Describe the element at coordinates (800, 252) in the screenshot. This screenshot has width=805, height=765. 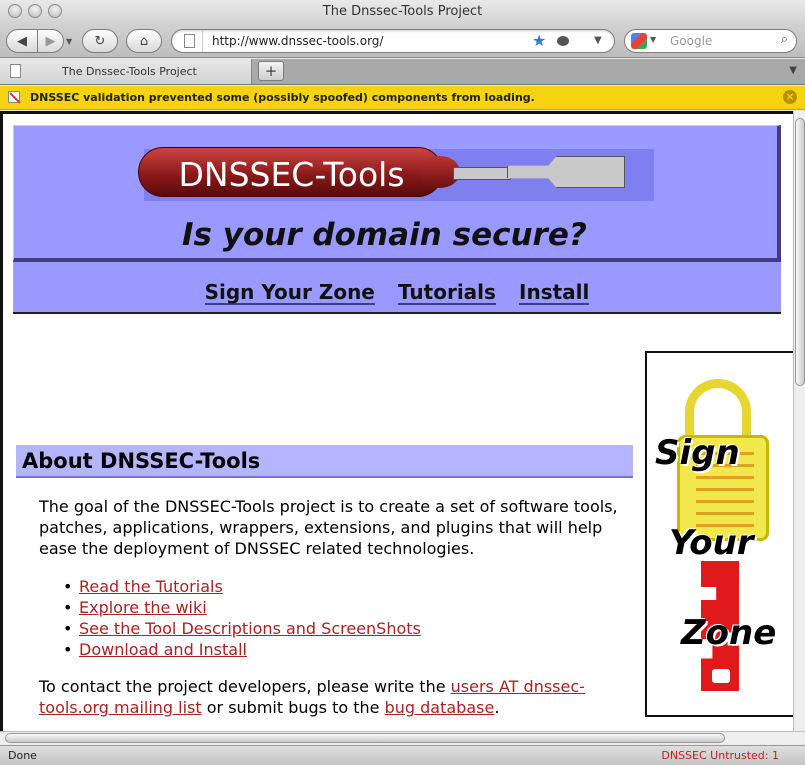
I see `vertical-scroll-thumb` at that location.